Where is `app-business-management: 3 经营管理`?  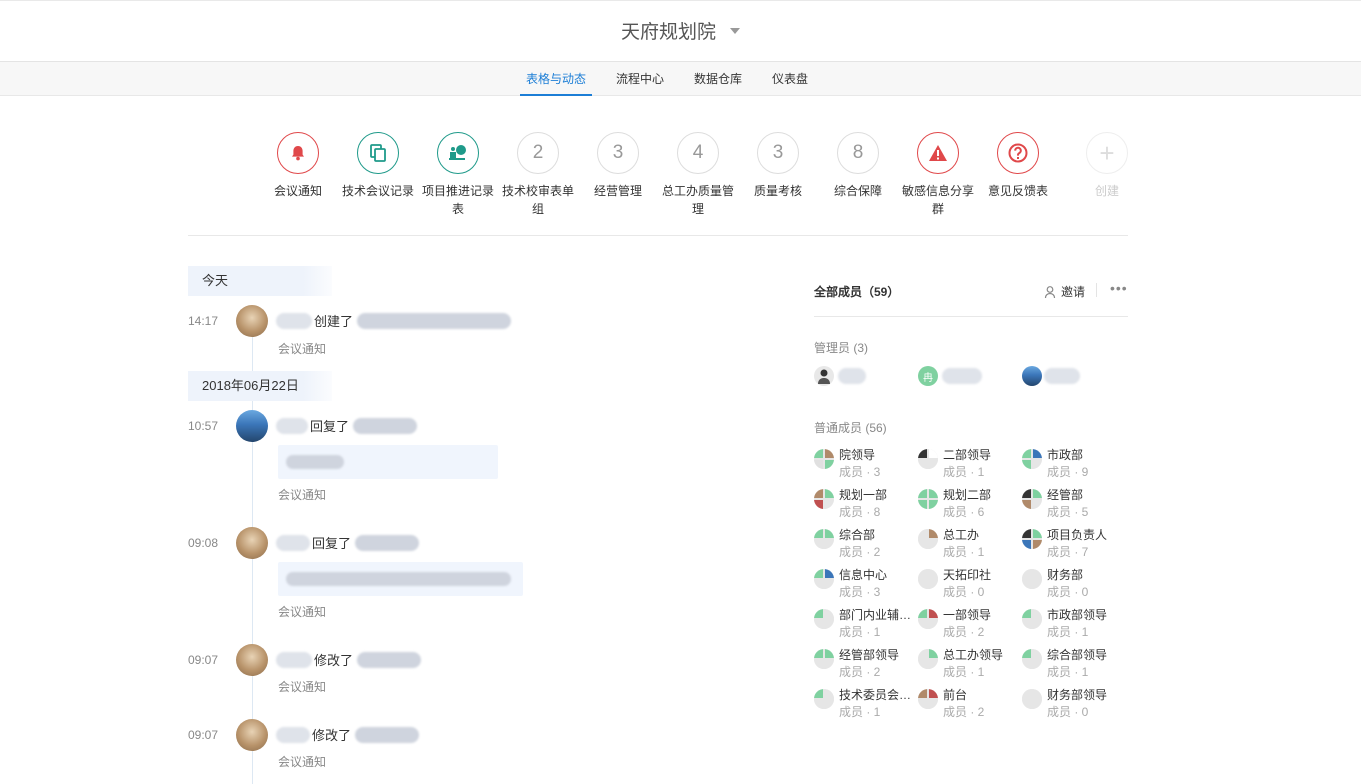 app-business-management: 3 经营管理 is located at coordinates (618, 166).